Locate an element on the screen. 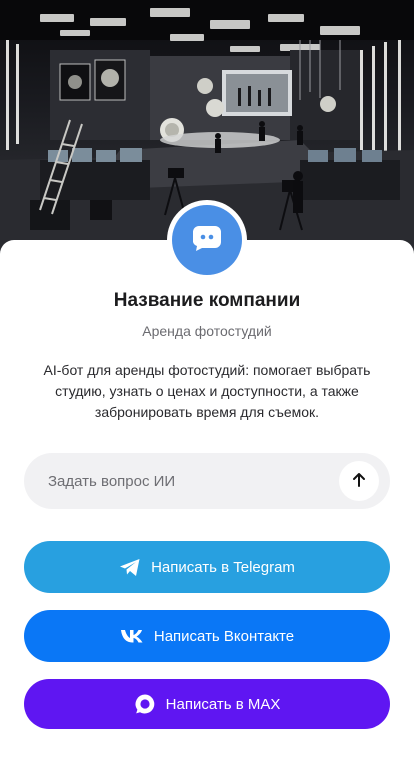 Image resolution: width=414 pixels, height=770 pixels. chat-bot-icon is located at coordinates (207, 240).